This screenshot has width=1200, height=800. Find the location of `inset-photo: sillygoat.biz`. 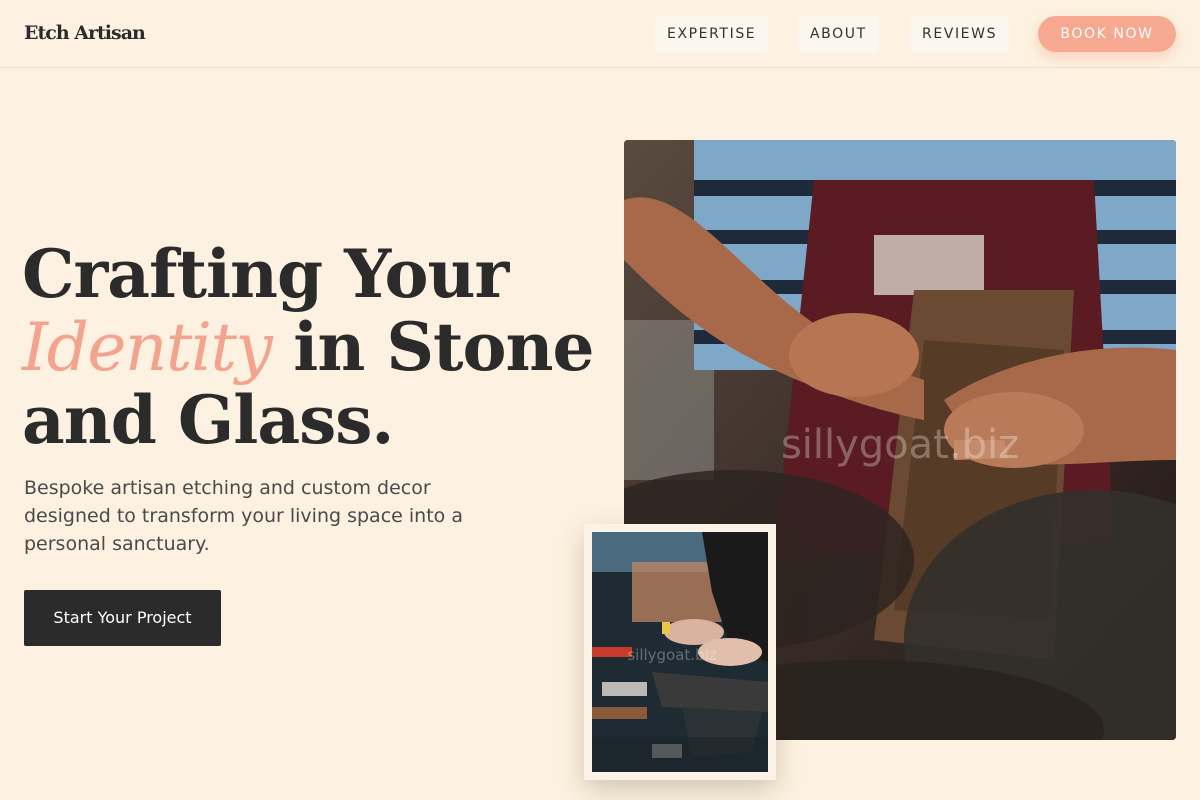

inset-photo: sillygoat.biz is located at coordinates (680, 652).